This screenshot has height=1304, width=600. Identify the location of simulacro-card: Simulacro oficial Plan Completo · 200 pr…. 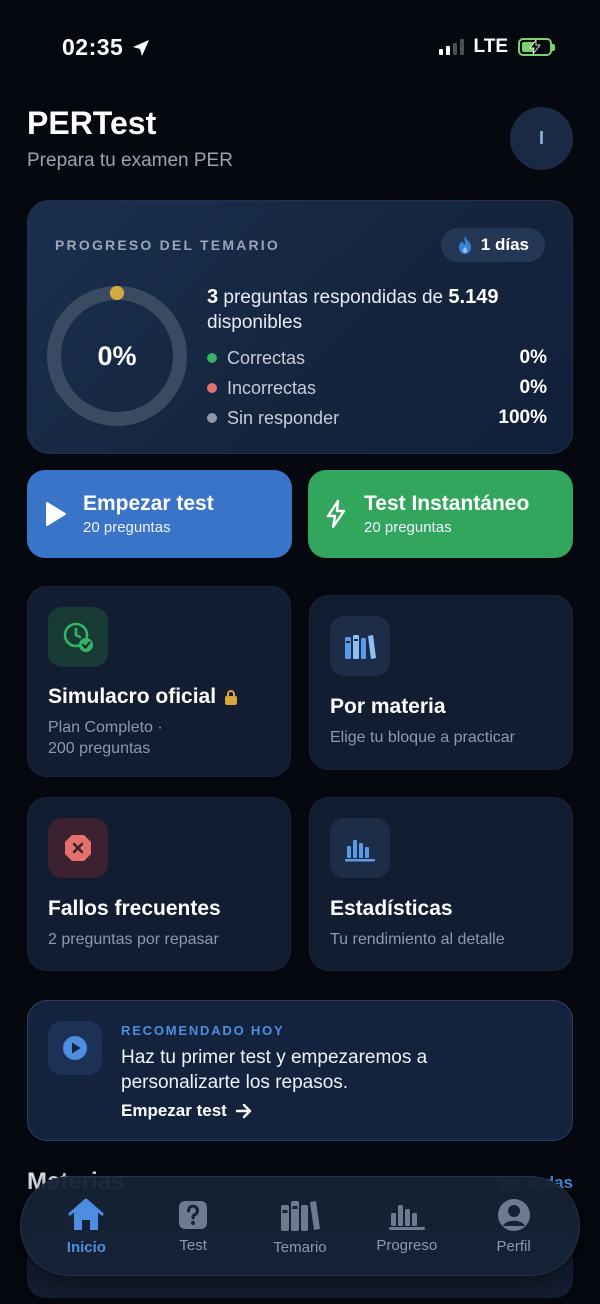
(159, 681).